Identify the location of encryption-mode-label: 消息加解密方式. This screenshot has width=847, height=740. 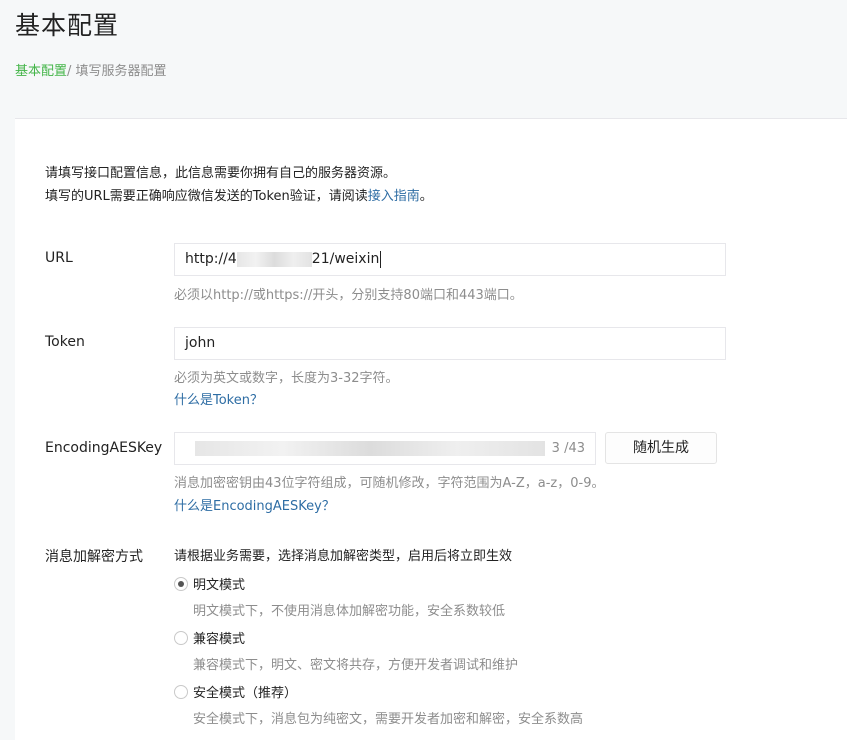
(94, 557).